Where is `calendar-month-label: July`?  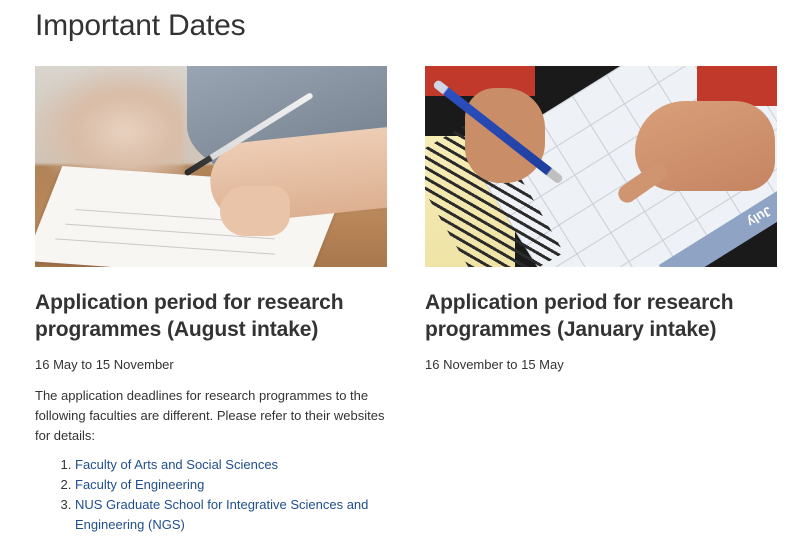 calendar-month-label: July is located at coordinates (759, 217).